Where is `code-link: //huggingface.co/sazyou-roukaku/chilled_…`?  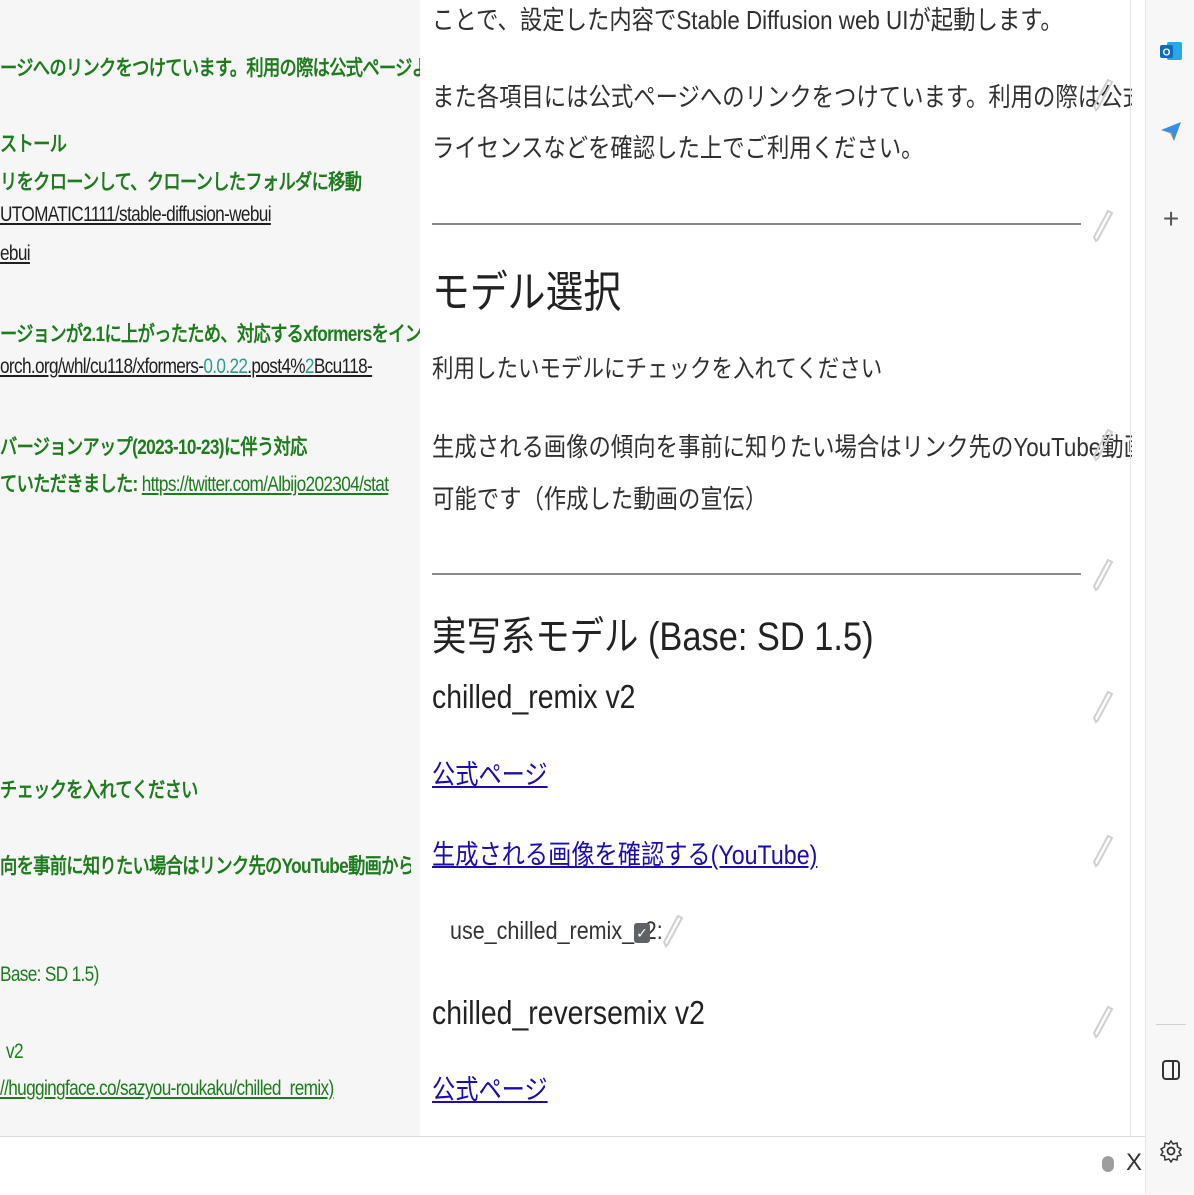
code-link: //huggingface.co/sazyou-roukaku/chilled_… is located at coordinates (167, 1089).